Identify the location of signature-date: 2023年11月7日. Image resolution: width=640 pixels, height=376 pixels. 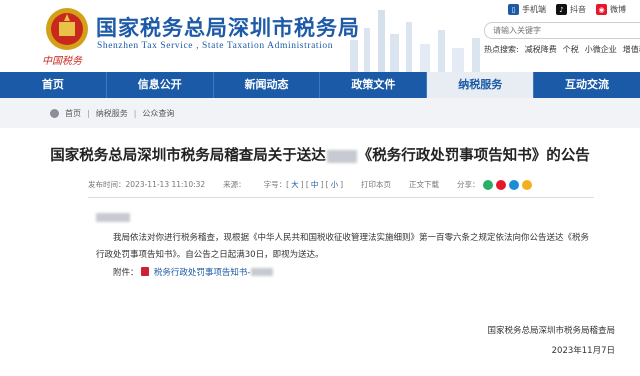
(583, 351).